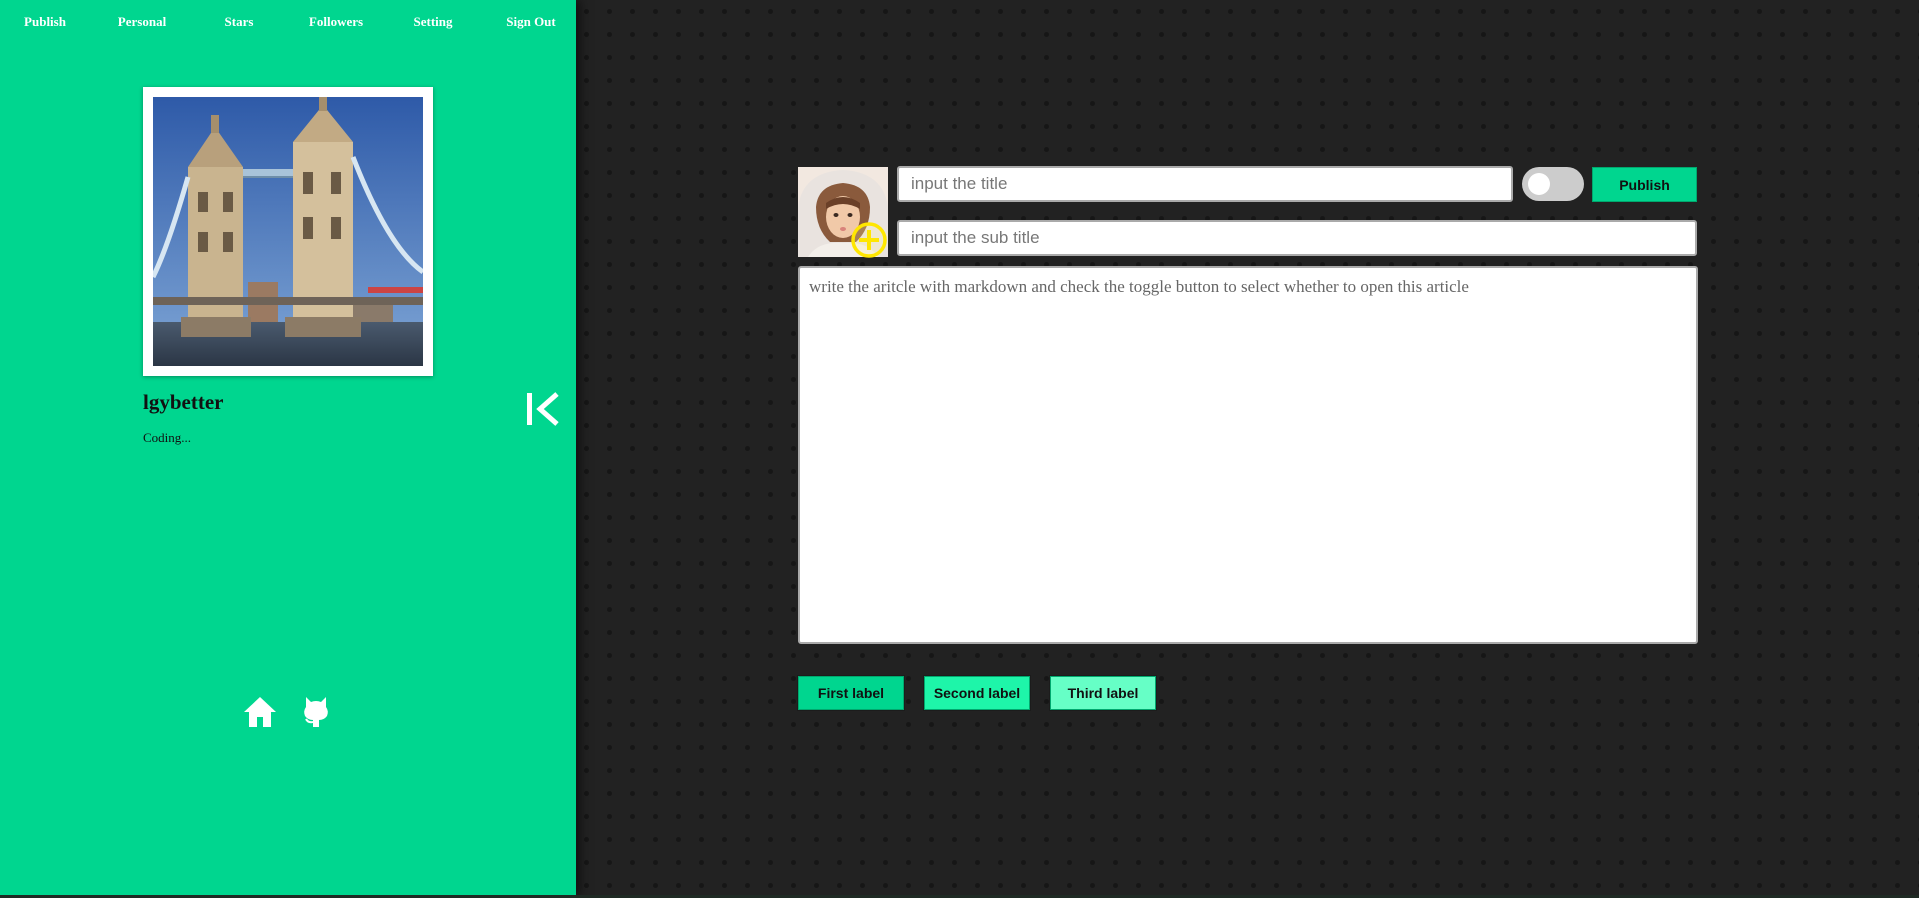 The height and width of the screenshot is (898, 1919). I want to click on plus-circle-icon, so click(869, 242).